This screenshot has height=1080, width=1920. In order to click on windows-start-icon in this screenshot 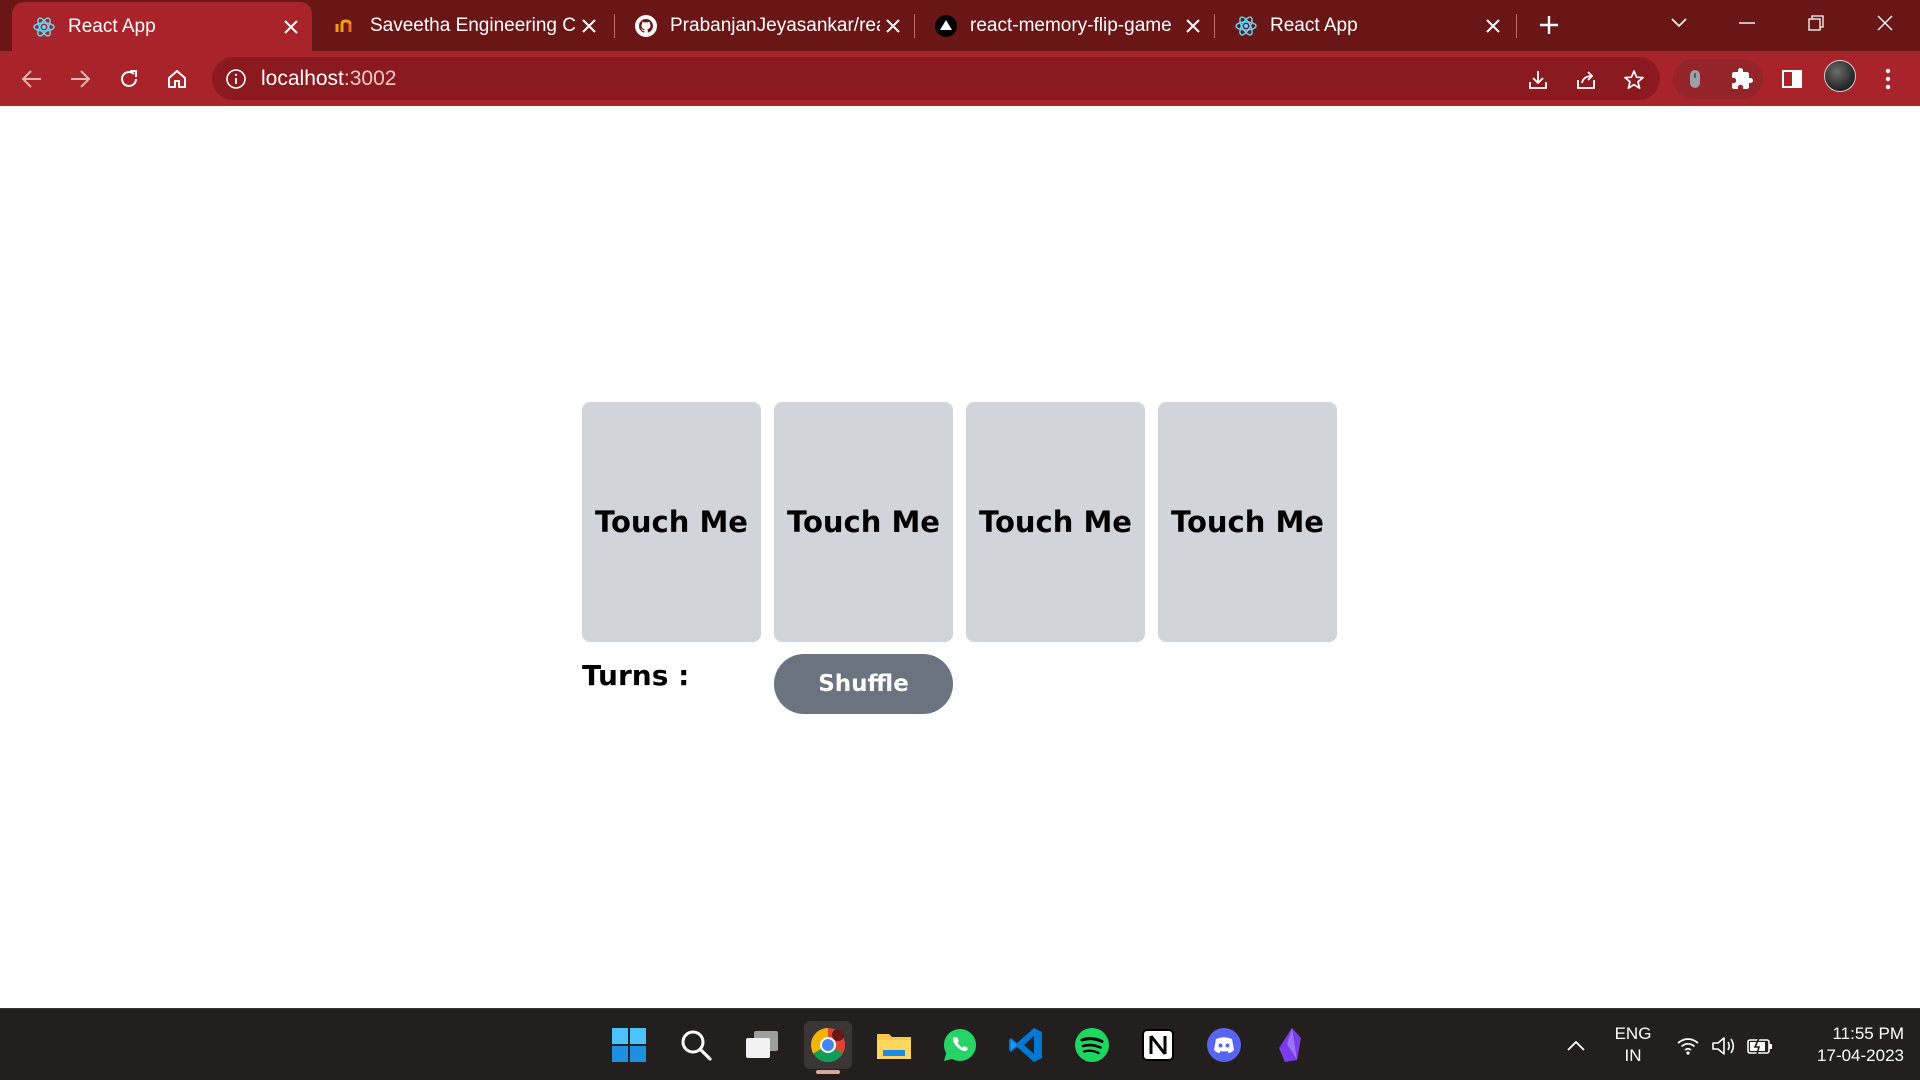, I will do `click(629, 1045)`.